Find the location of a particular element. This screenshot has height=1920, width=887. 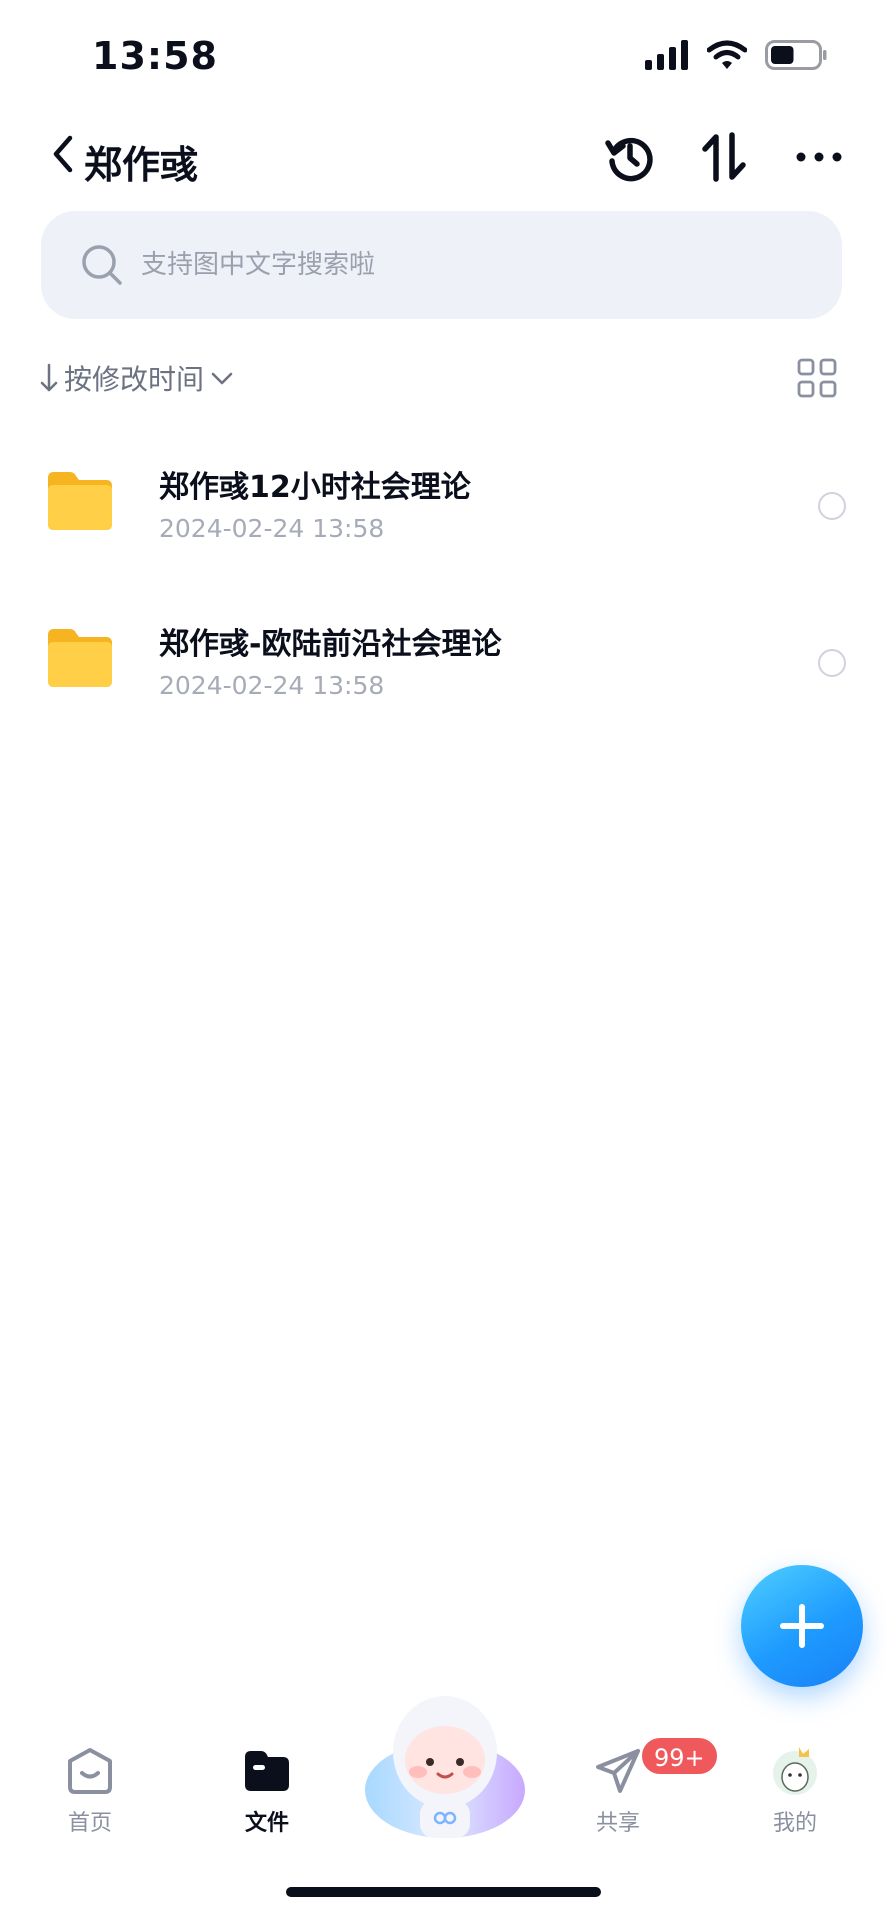

add-button is located at coordinates (802, 1626).